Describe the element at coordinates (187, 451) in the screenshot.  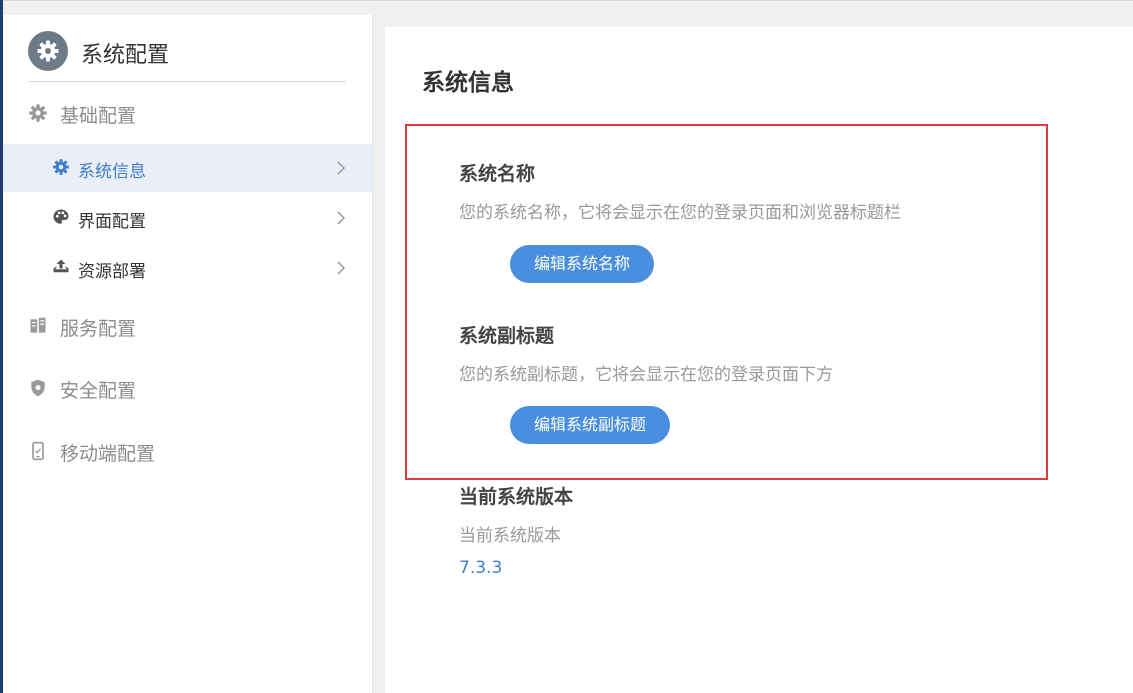
I see `sidebar-group-mobile: 移动端配置` at that location.